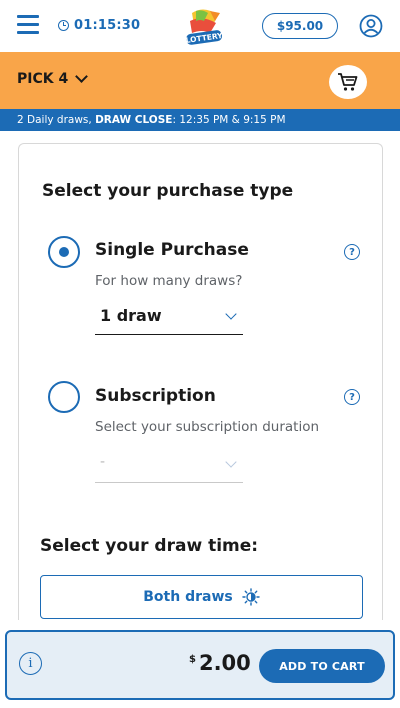  What do you see at coordinates (352, 397) in the screenshot?
I see `subscription-help-icon: ?` at bounding box center [352, 397].